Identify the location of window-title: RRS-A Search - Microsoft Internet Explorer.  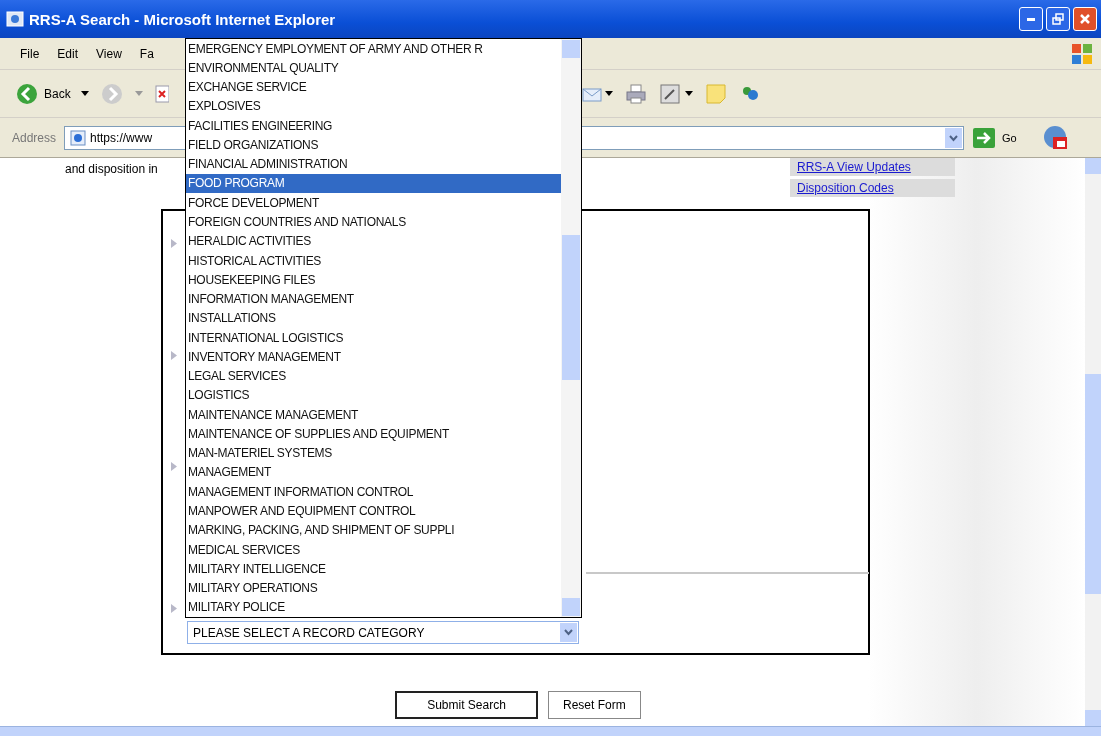
(183, 19).